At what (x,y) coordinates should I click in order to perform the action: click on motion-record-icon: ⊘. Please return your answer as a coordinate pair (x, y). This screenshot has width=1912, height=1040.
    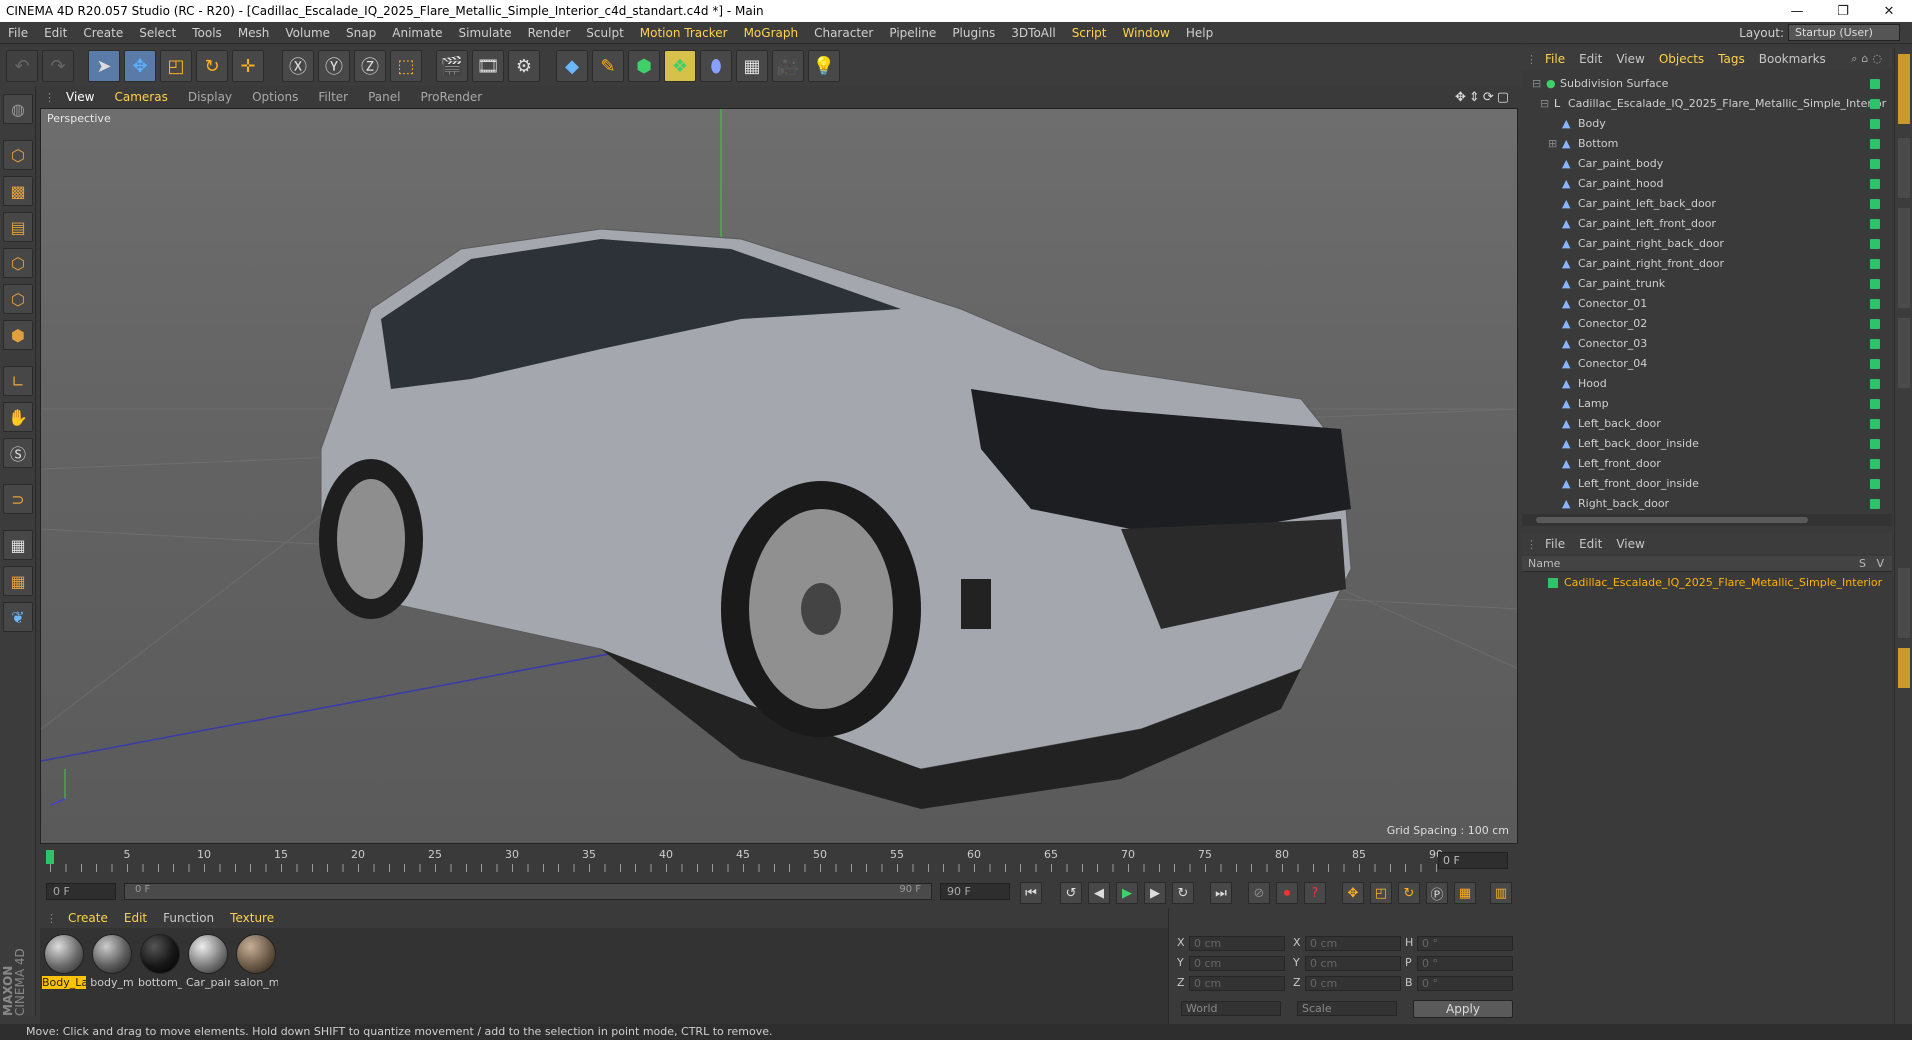
    Looking at the image, I should click on (1259, 893).